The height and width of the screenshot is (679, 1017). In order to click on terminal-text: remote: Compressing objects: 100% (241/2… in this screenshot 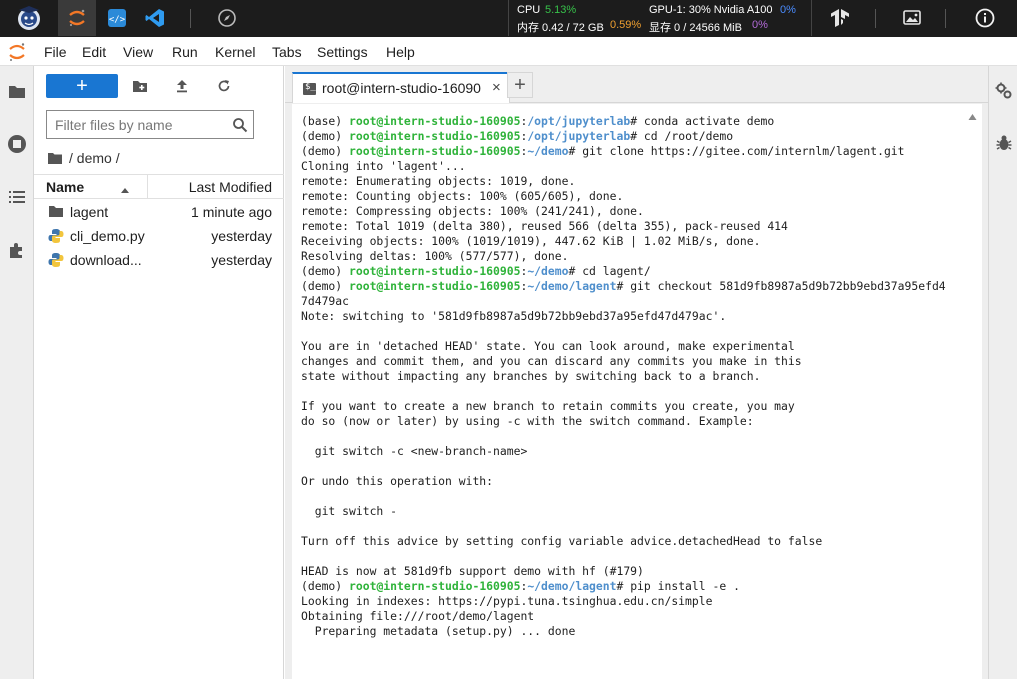, I will do `click(472, 211)`.